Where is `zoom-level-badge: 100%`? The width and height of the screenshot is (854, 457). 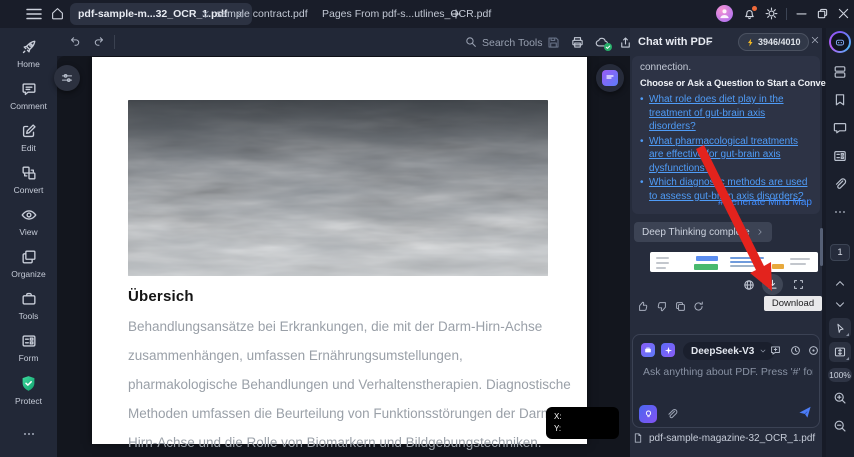 zoom-level-badge: 100% is located at coordinates (840, 375).